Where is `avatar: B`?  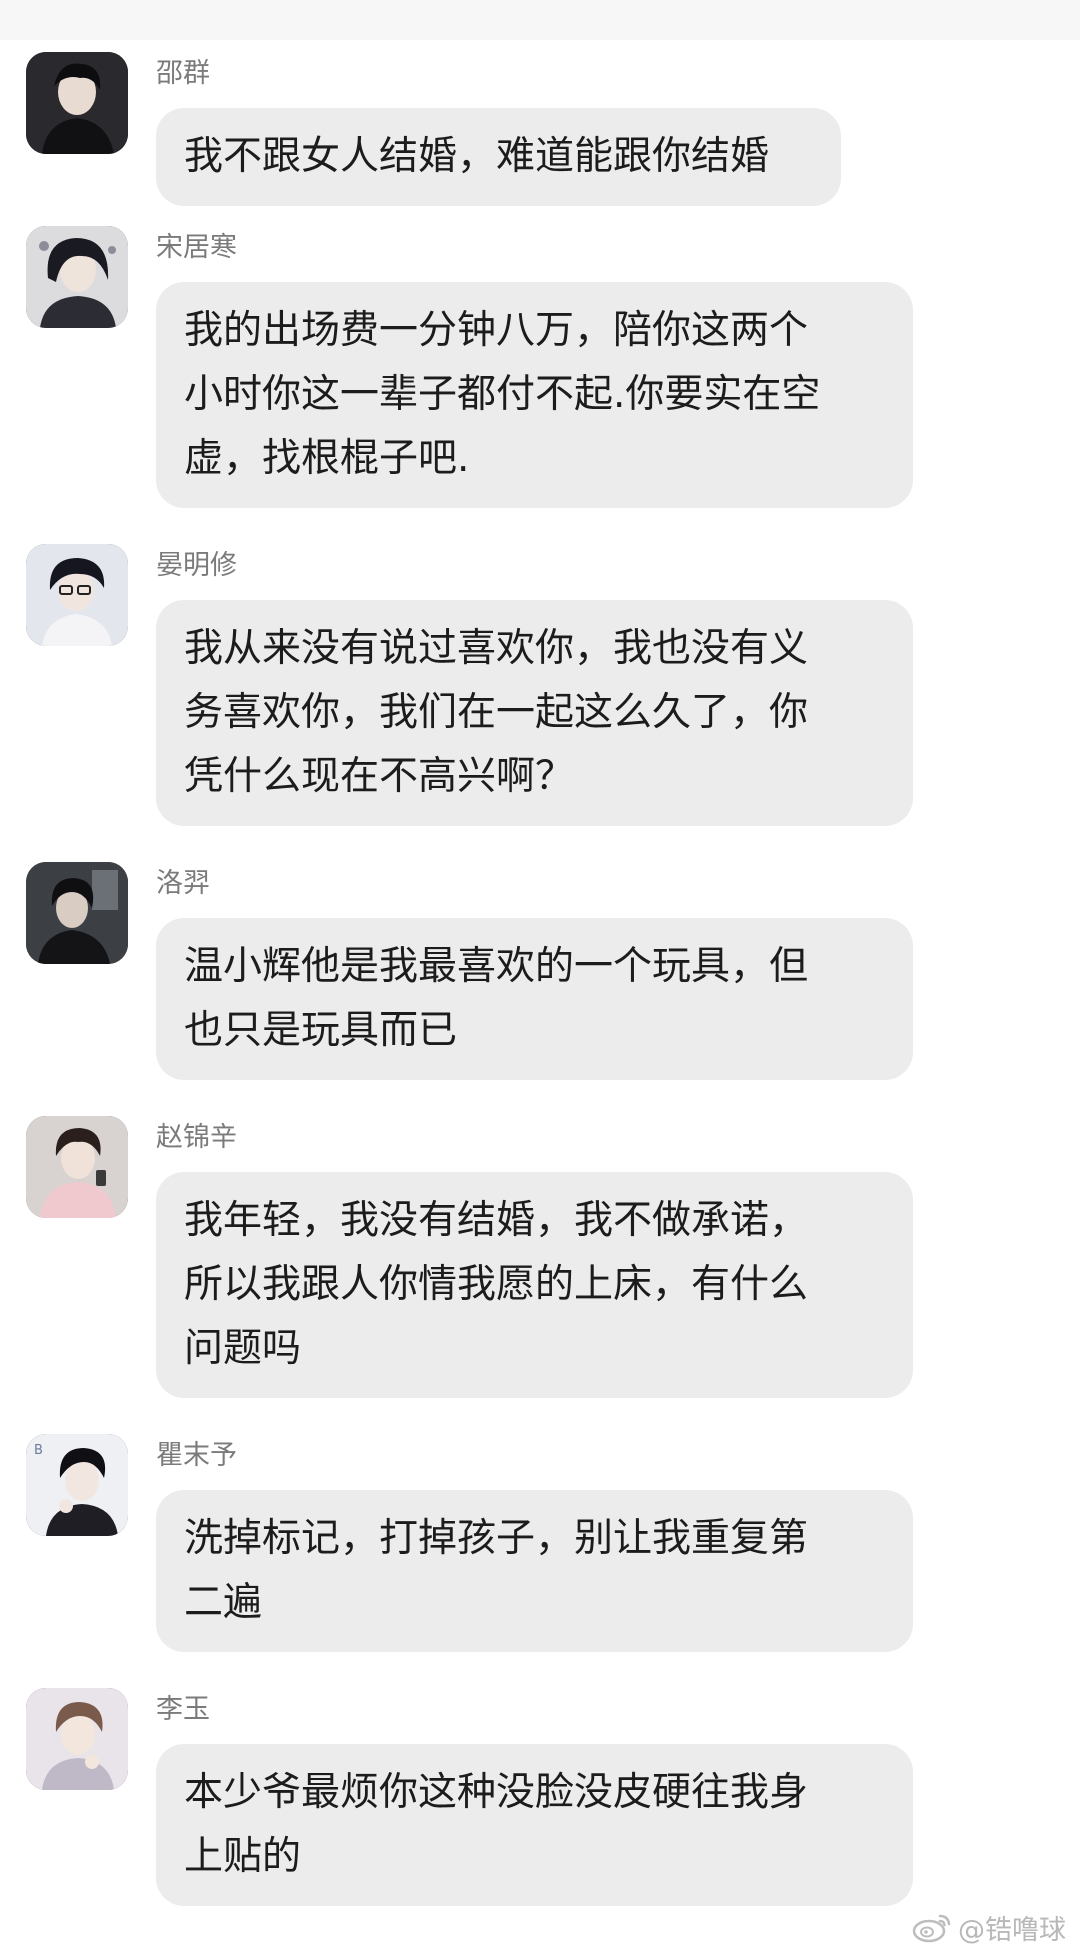 avatar: B is located at coordinates (77, 1485).